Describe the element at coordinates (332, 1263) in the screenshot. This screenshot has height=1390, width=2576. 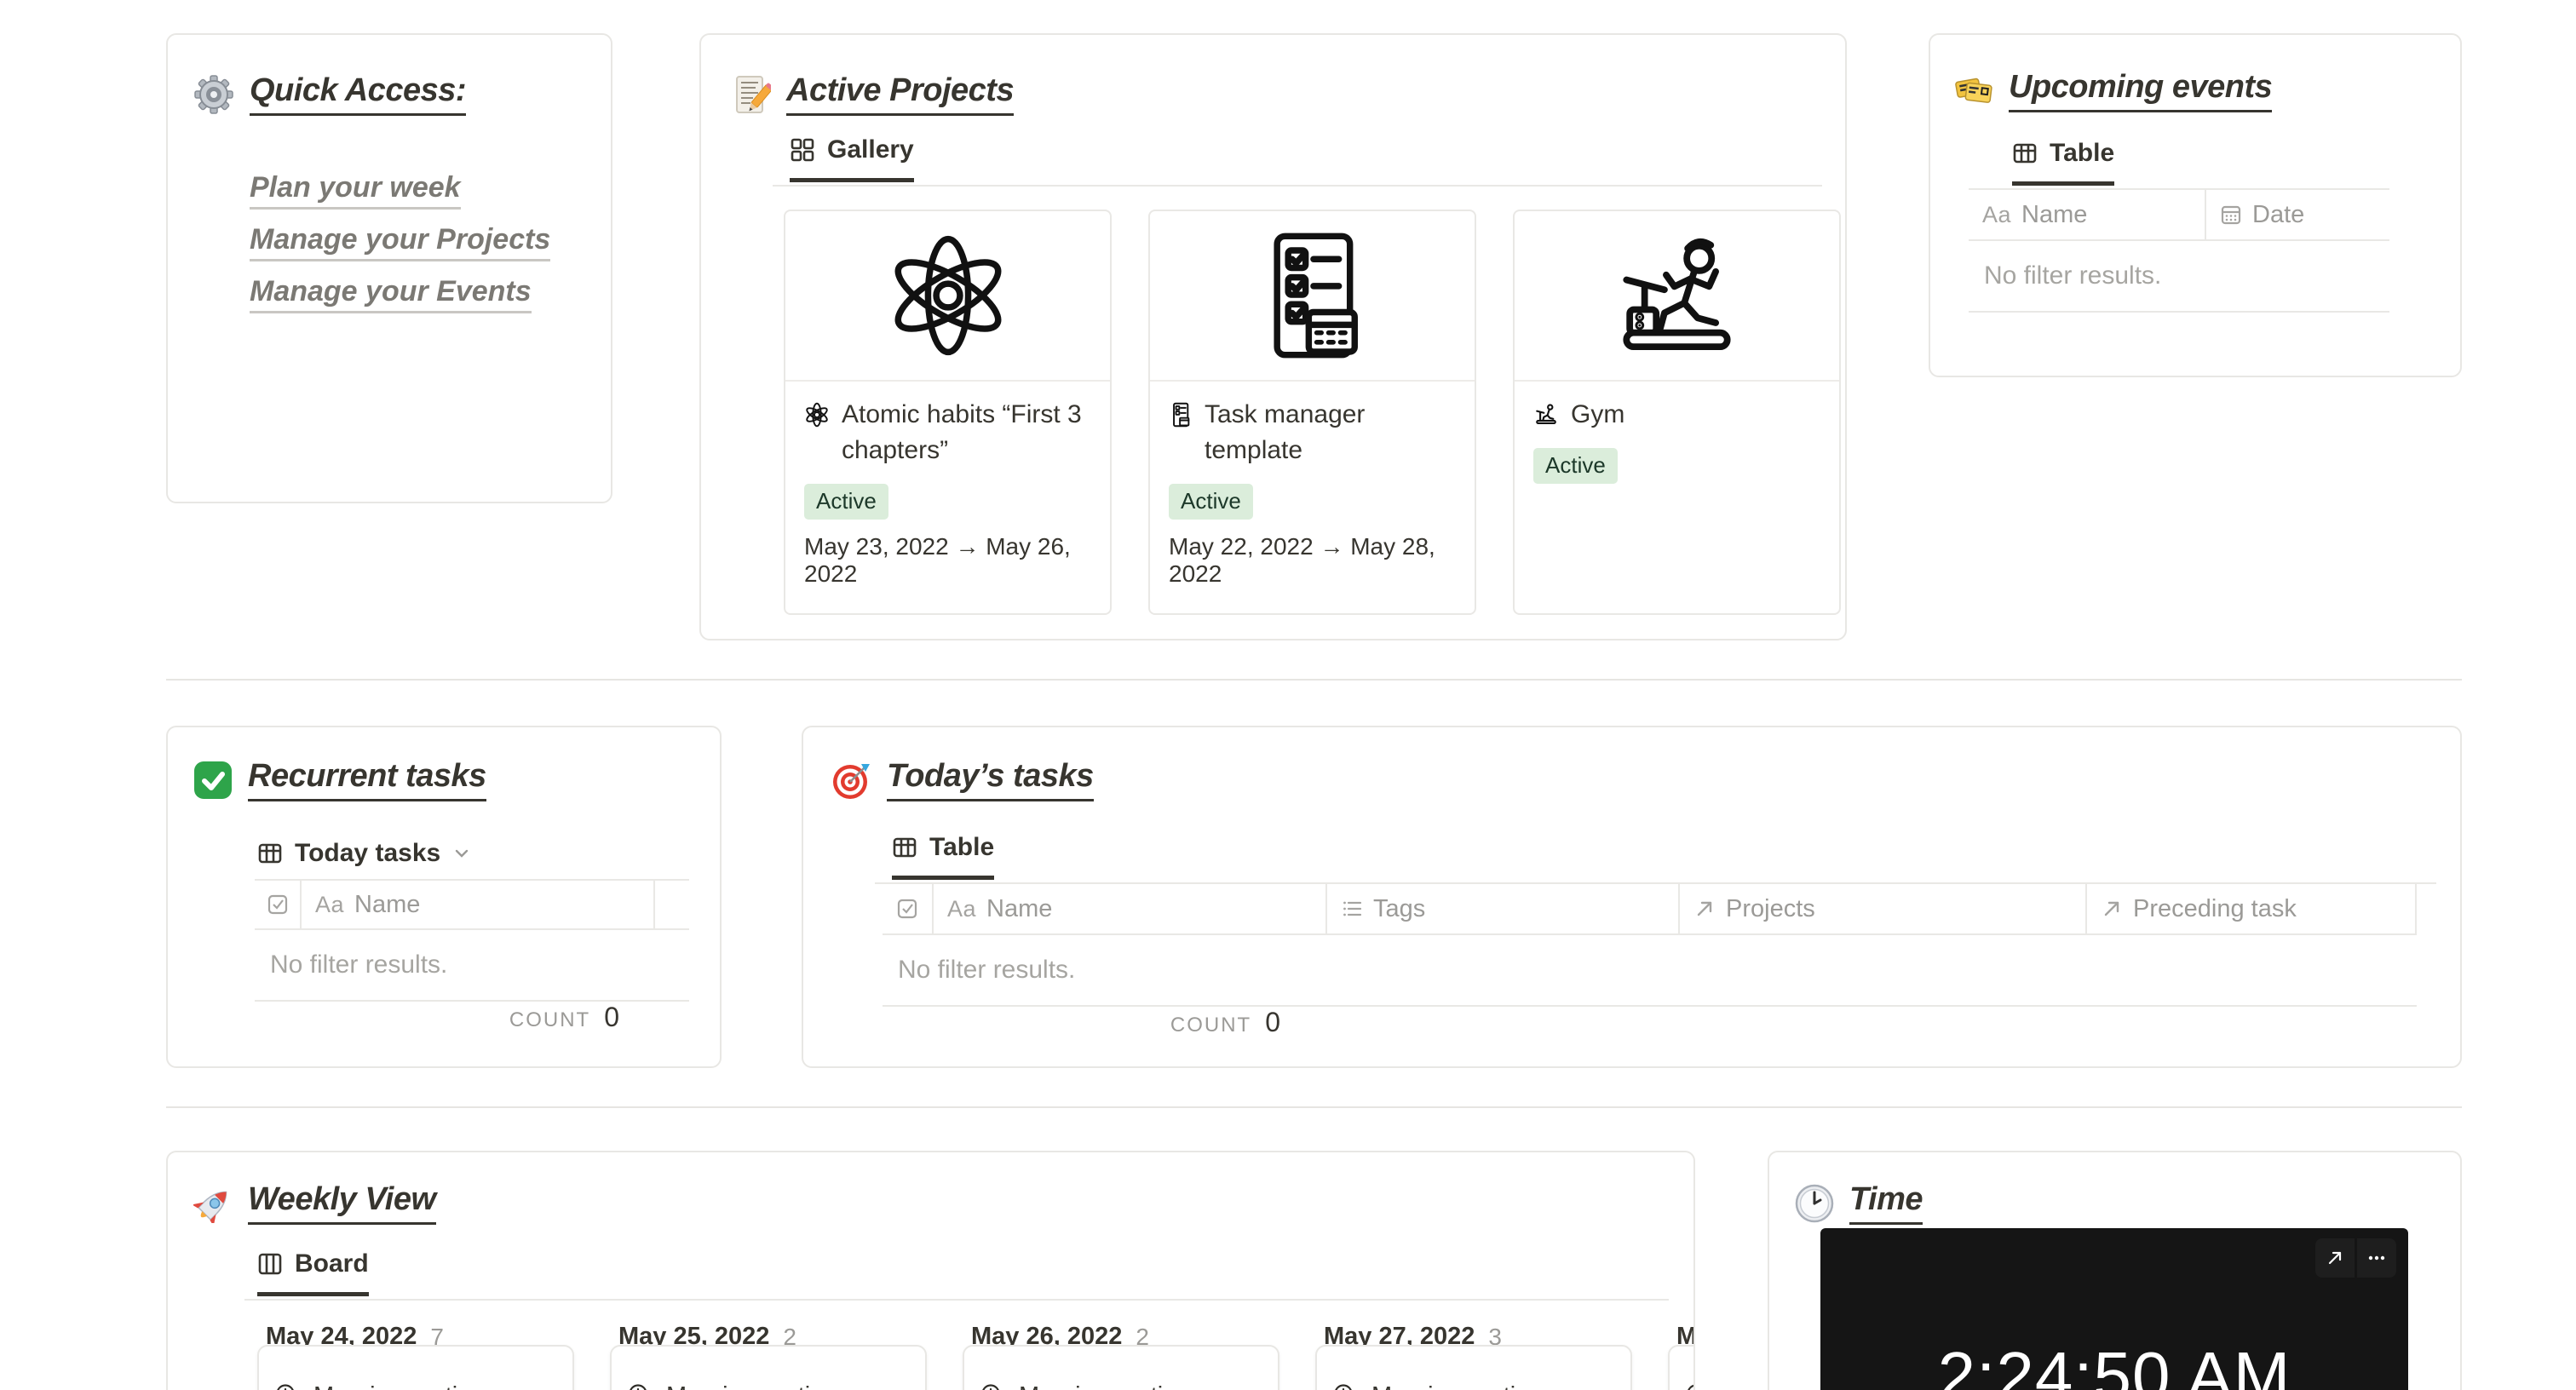
I see `tab-board-label: Board` at that location.